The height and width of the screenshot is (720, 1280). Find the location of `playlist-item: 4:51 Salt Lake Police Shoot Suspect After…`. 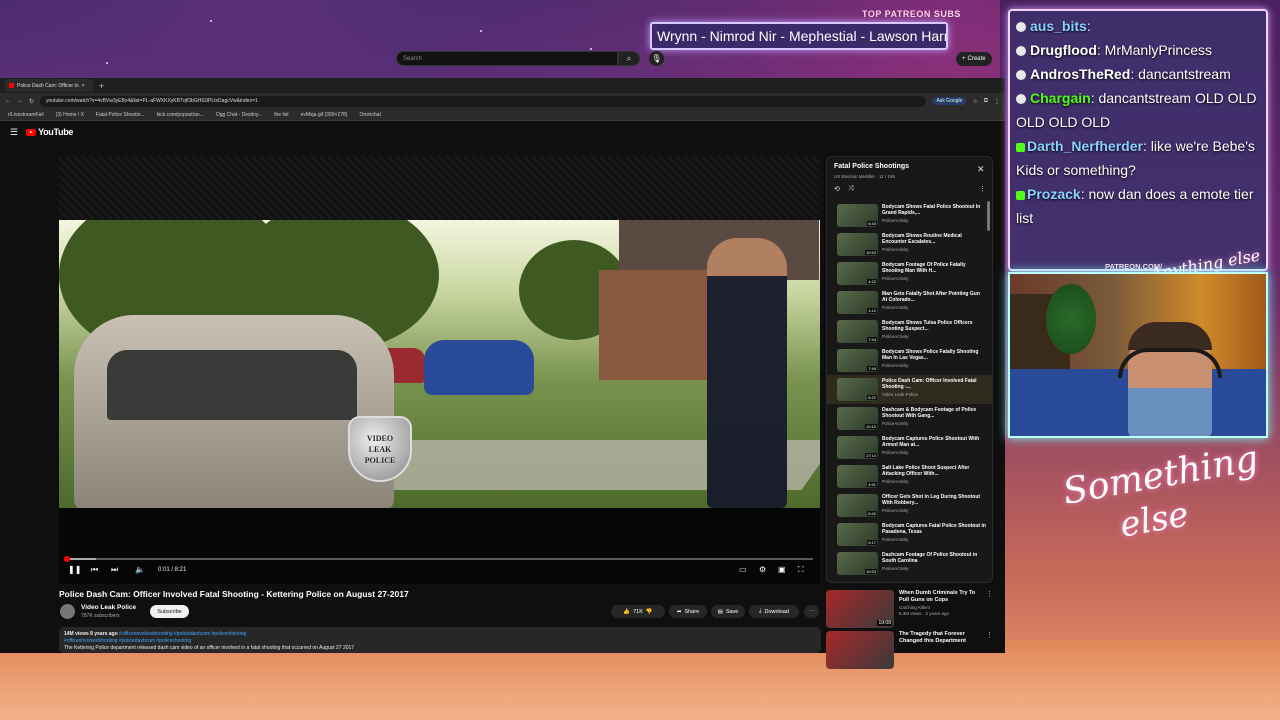

playlist-item: 4:51 Salt Lake Police Shoot Suspect After… is located at coordinates (909, 476).